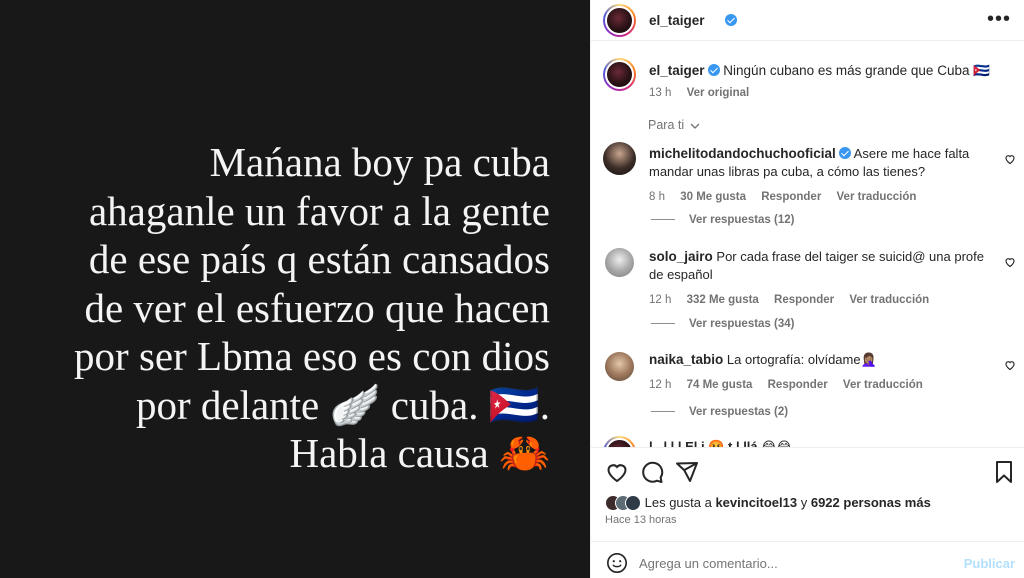 This screenshot has height=578, width=1024. What do you see at coordinates (641, 520) in the screenshot?
I see `post-time: Hace 13 horas` at bounding box center [641, 520].